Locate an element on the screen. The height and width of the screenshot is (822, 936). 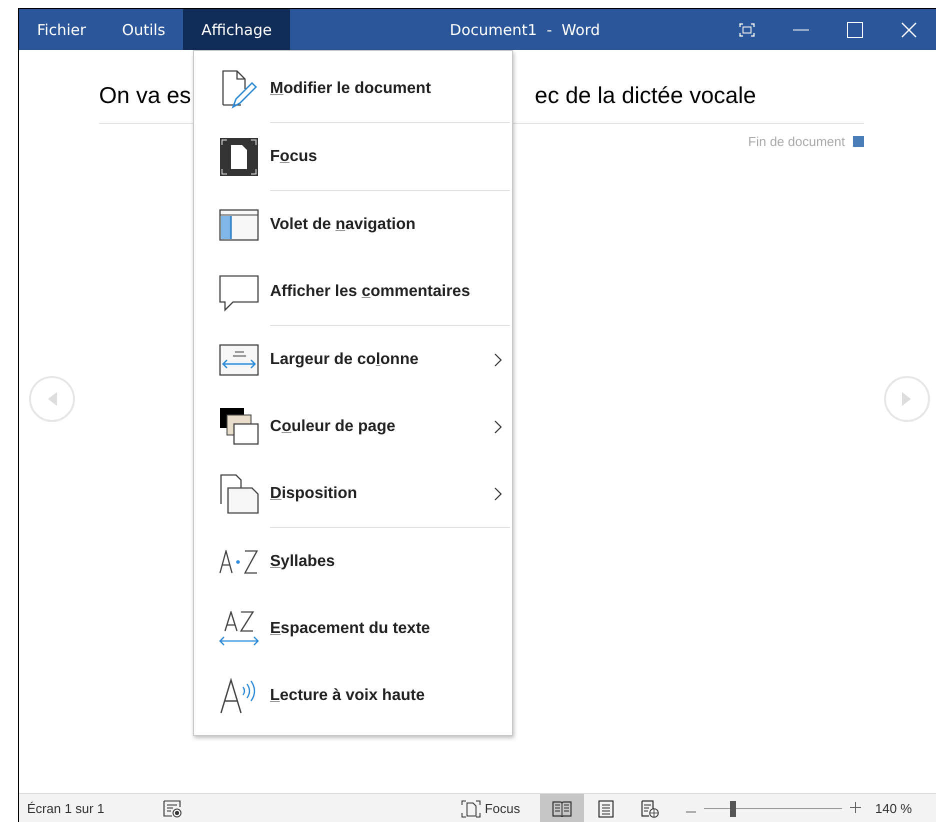
minus-icon is located at coordinates (691, 811).